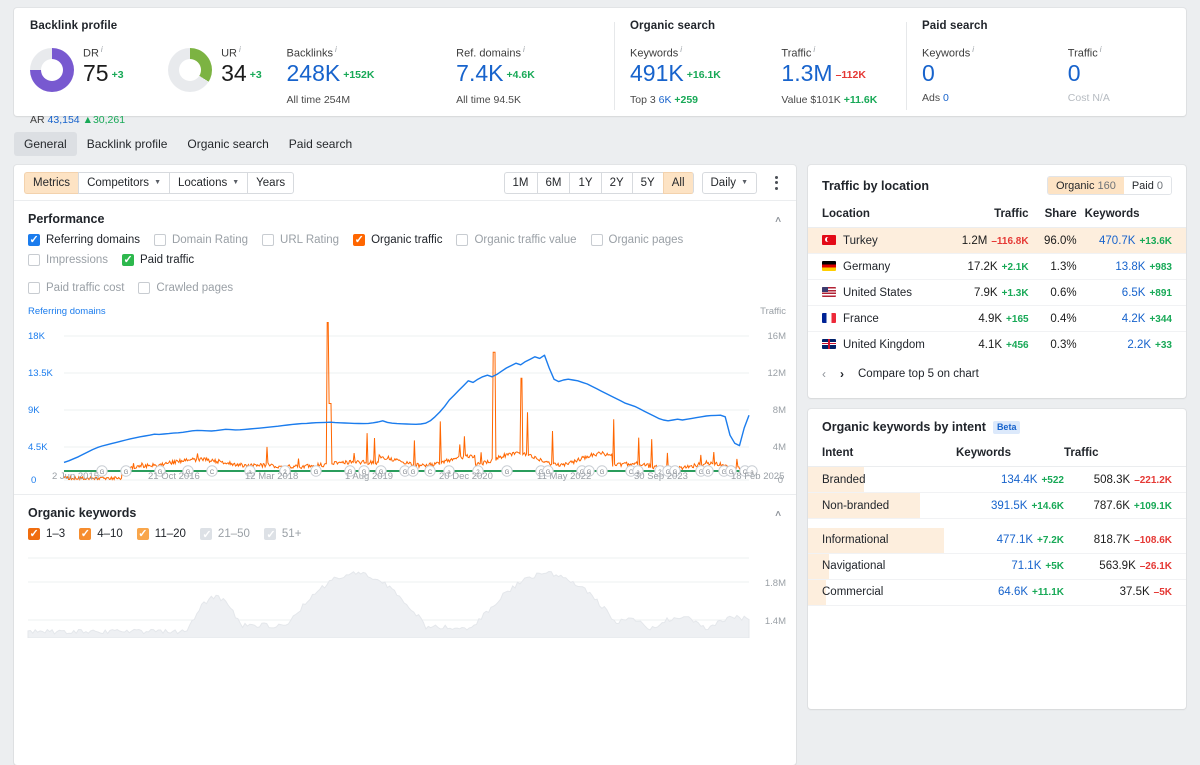 This screenshot has width=1200, height=765. Describe the element at coordinates (271, 182) in the screenshot. I see `years-button: Years` at that location.